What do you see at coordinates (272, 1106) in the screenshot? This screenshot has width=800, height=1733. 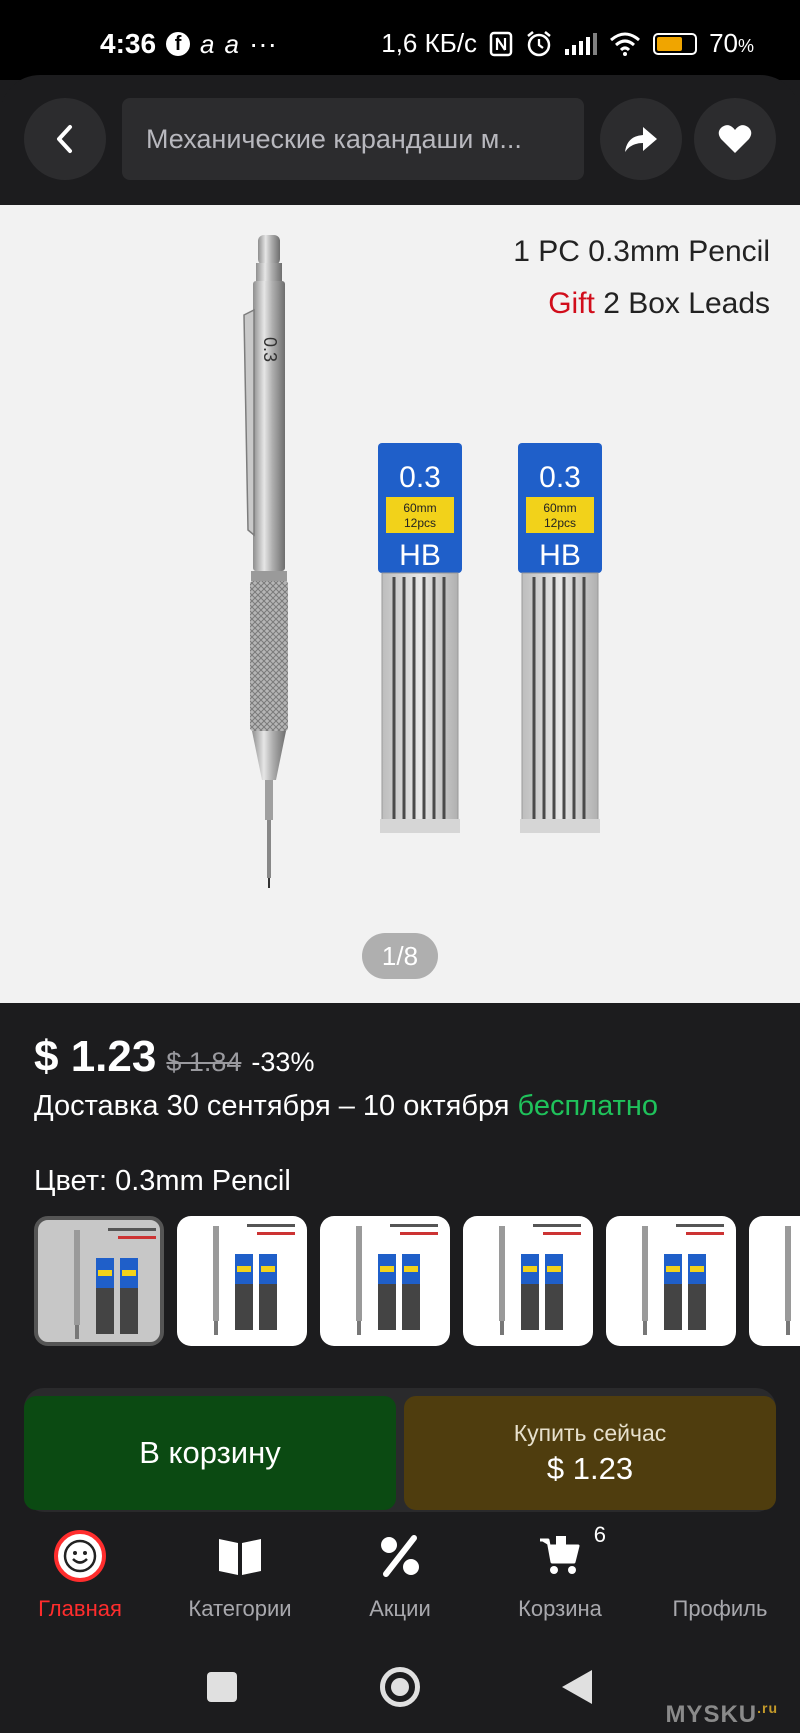 I see `delivery-dates: Доставка 30 сентября – 10 октября` at bounding box center [272, 1106].